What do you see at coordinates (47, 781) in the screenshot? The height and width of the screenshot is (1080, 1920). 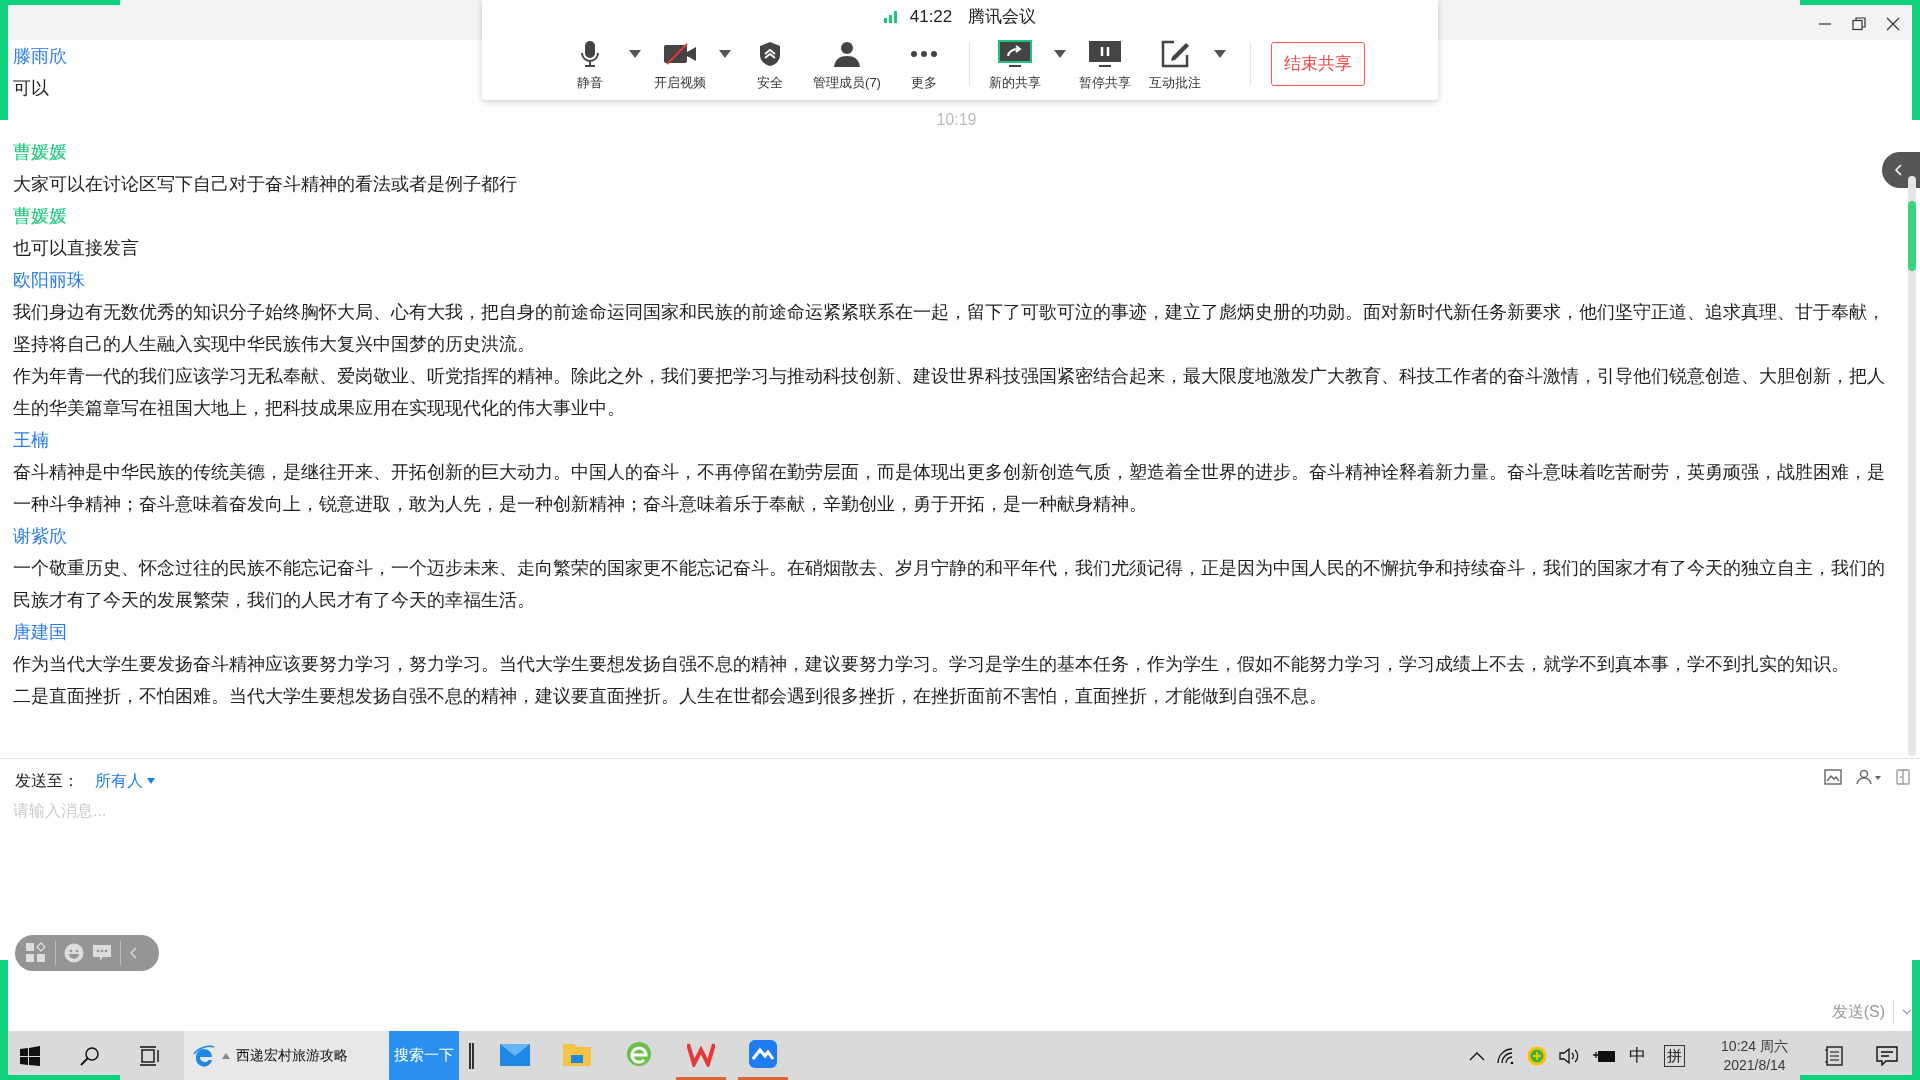 I see `send-to-label: 发送至：` at bounding box center [47, 781].